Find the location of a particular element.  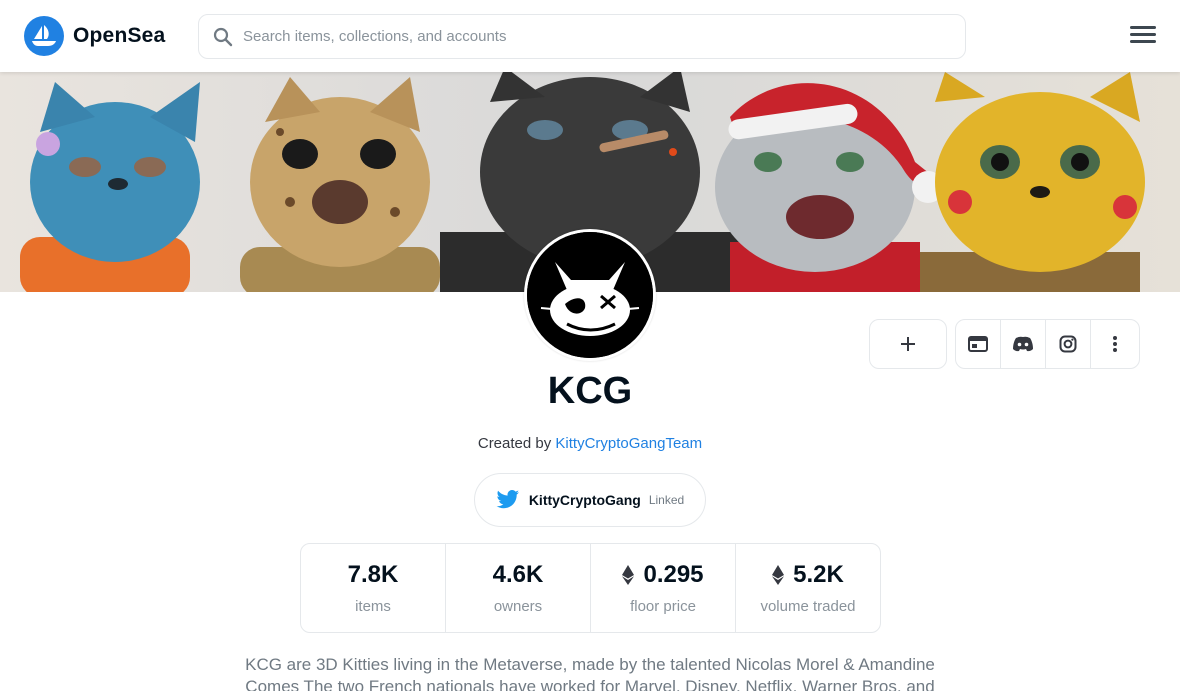

created-by-line: Created by KittyCryptoGangTeam is located at coordinates (590, 443).